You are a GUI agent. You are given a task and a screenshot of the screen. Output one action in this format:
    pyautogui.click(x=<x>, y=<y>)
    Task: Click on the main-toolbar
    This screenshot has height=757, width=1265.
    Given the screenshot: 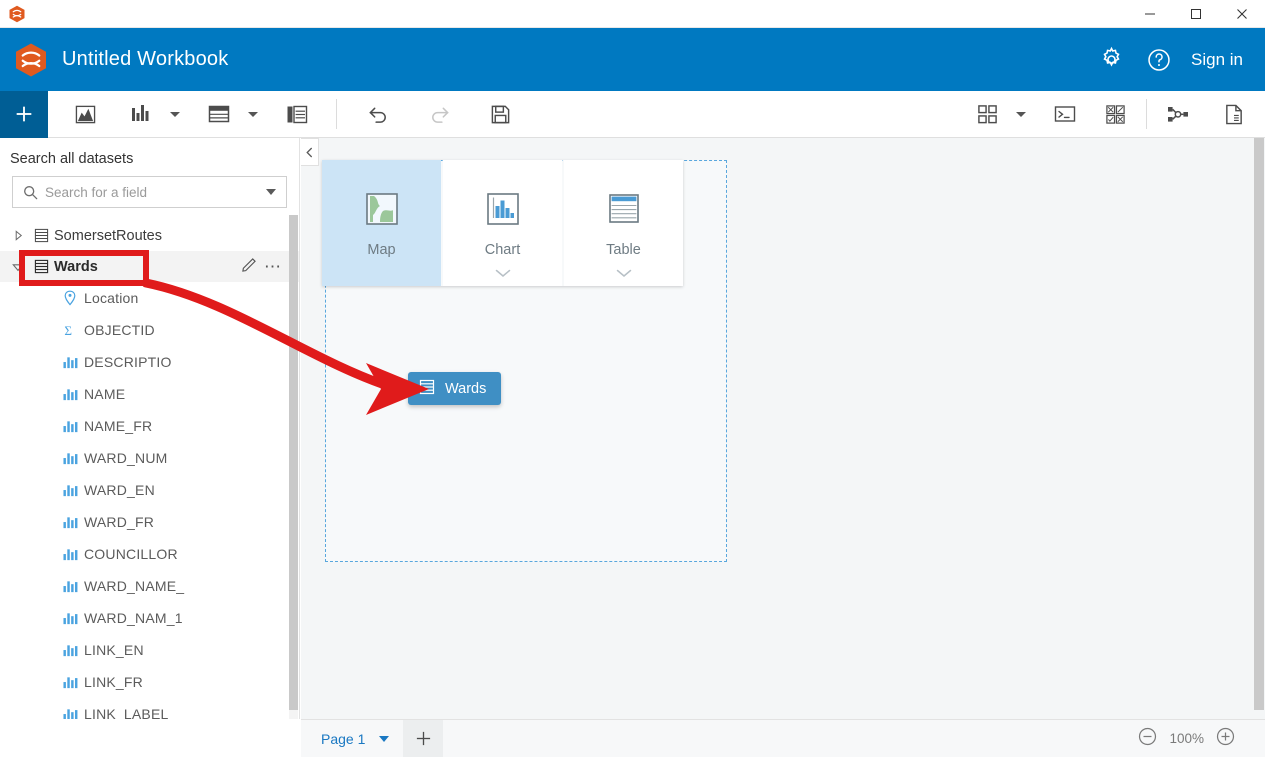 What is the action you would take?
    pyautogui.click(x=632, y=114)
    